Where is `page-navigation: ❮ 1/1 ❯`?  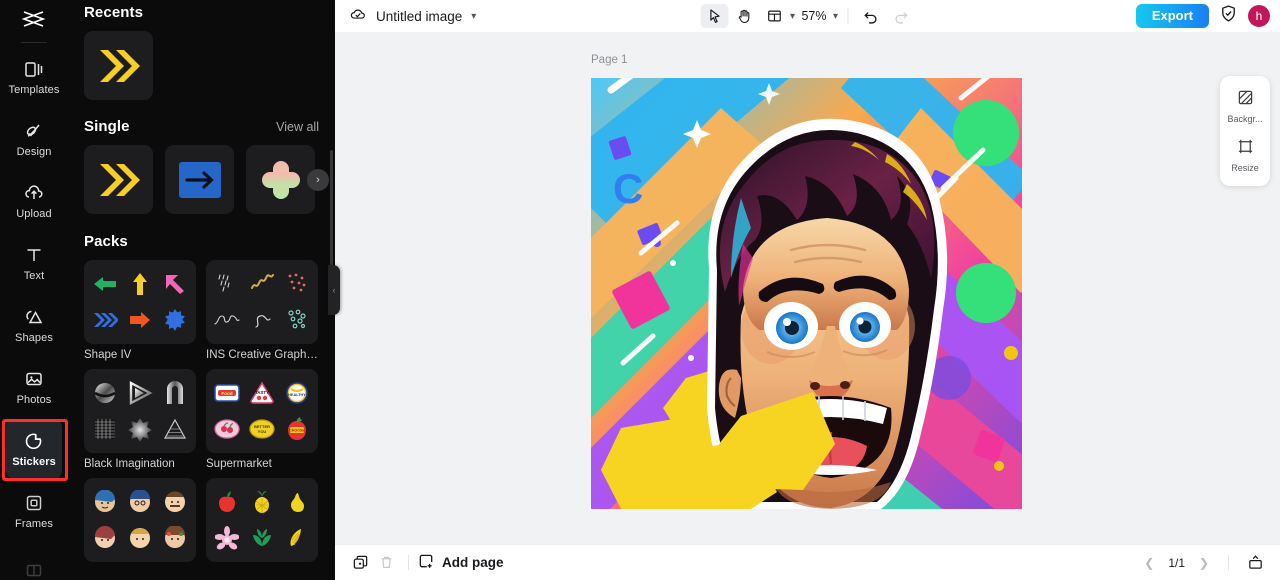
page-navigation: ❮ 1/1 ❯ is located at coordinates (1203, 563).